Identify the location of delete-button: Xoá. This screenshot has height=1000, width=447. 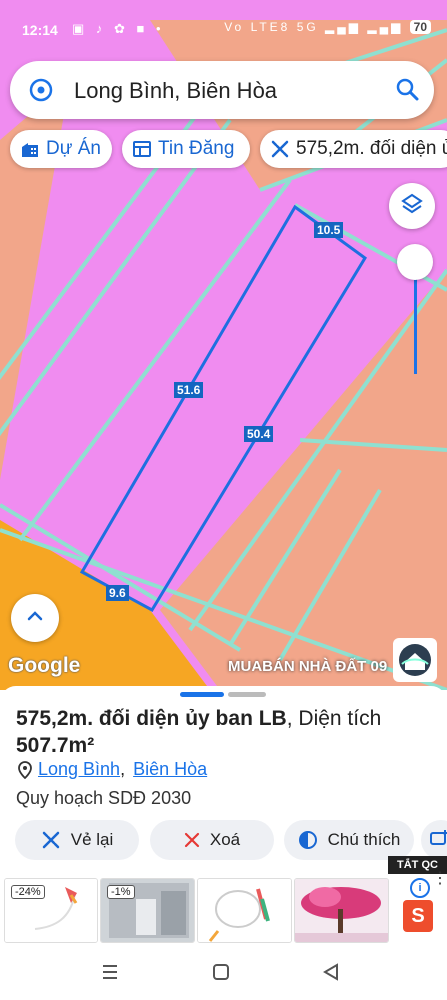
(212, 840).